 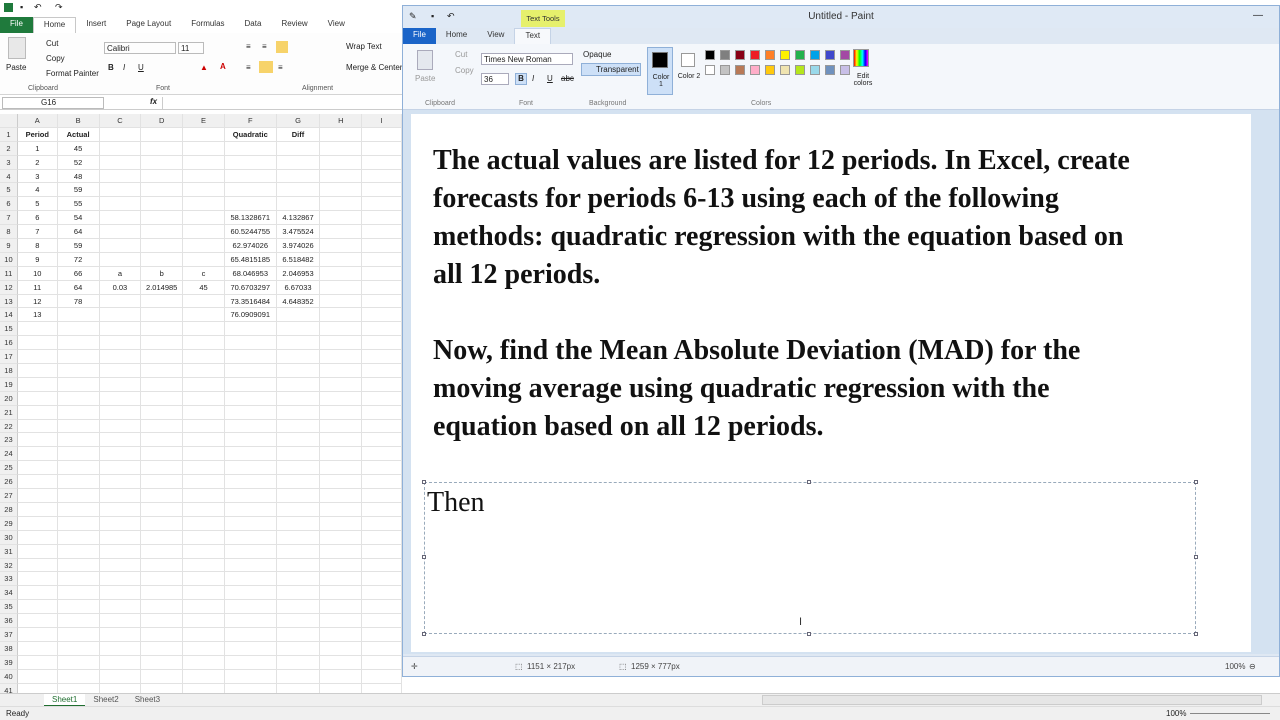 What do you see at coordinates (204, 273) in the screenshot?
I see `grid-cell: c` at bounding box center [204, 273].